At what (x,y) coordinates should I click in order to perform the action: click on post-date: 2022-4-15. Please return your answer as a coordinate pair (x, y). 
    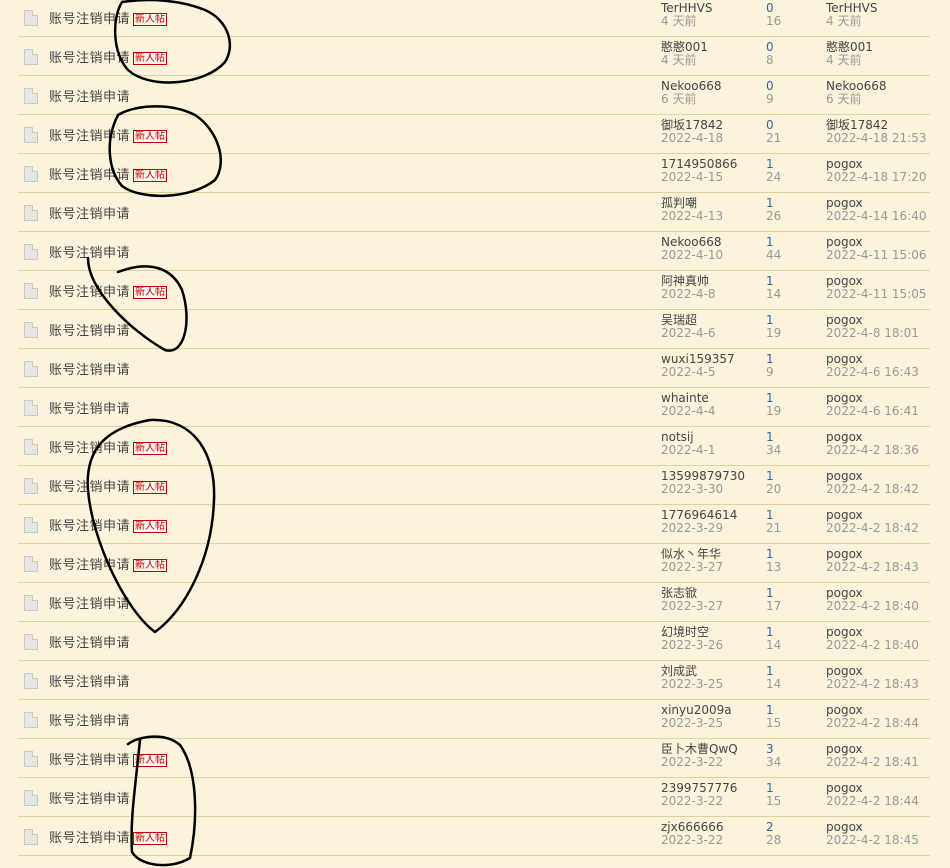
    Looking at the image, I should click on (692, 177).